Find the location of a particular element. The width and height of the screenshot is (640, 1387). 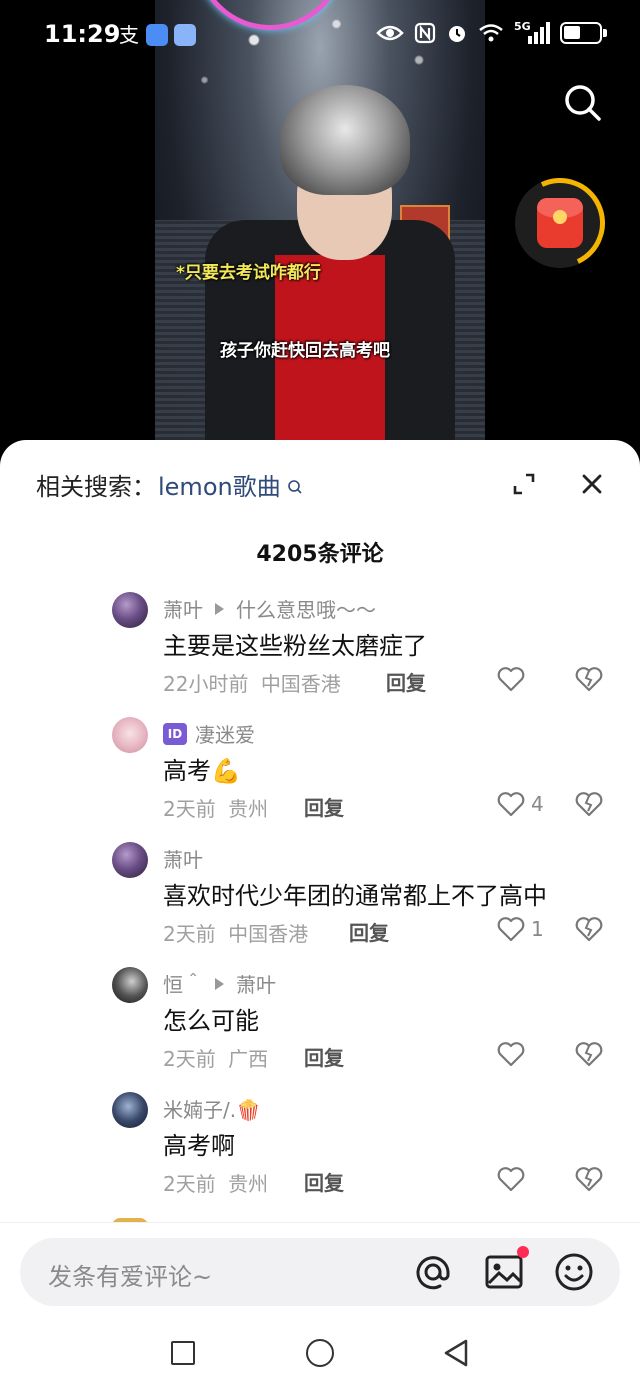

comment-username: 米婻子/.🍿 is located at coordinates (212, 1108).